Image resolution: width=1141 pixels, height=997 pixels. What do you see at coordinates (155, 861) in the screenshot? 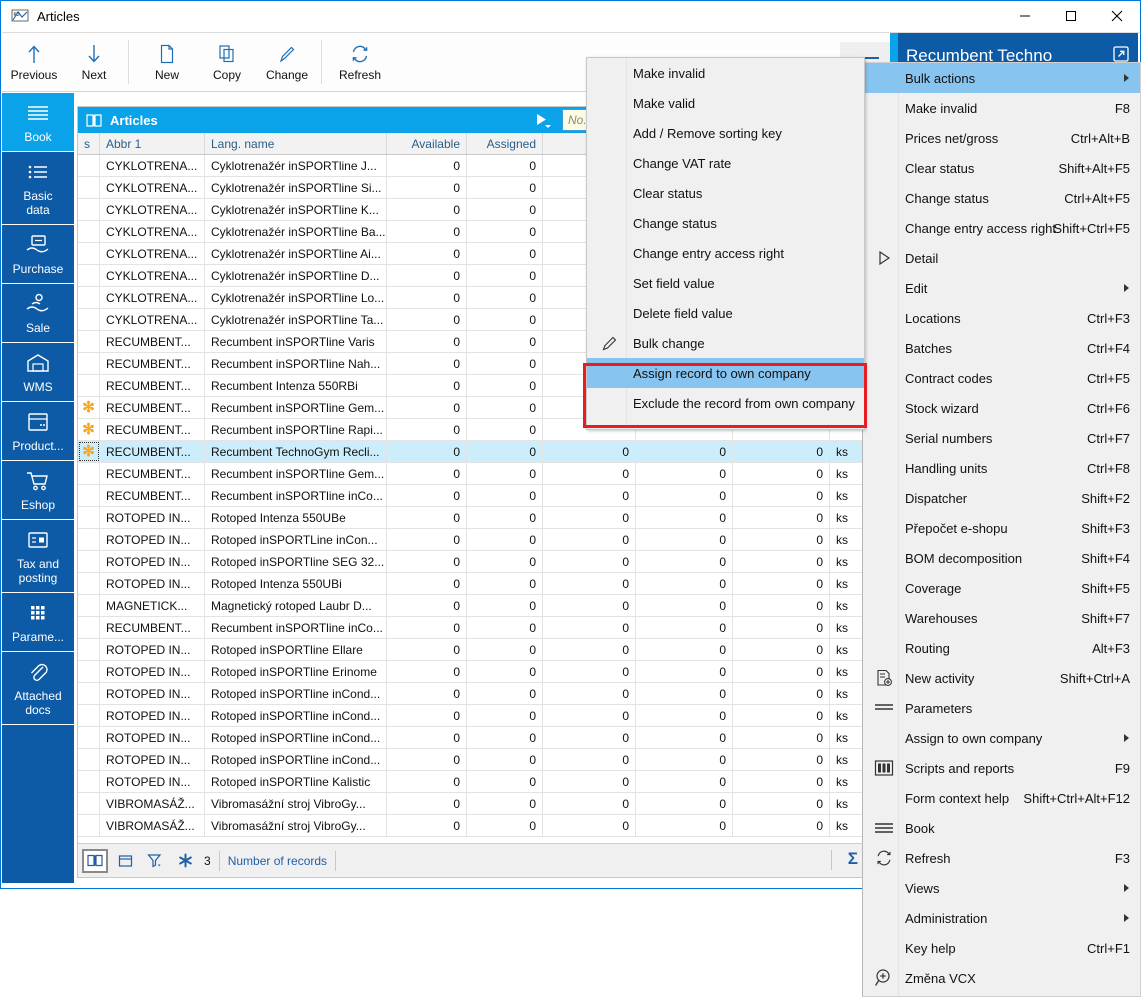
I see `filter-icon` at bounding box center [155, 861].